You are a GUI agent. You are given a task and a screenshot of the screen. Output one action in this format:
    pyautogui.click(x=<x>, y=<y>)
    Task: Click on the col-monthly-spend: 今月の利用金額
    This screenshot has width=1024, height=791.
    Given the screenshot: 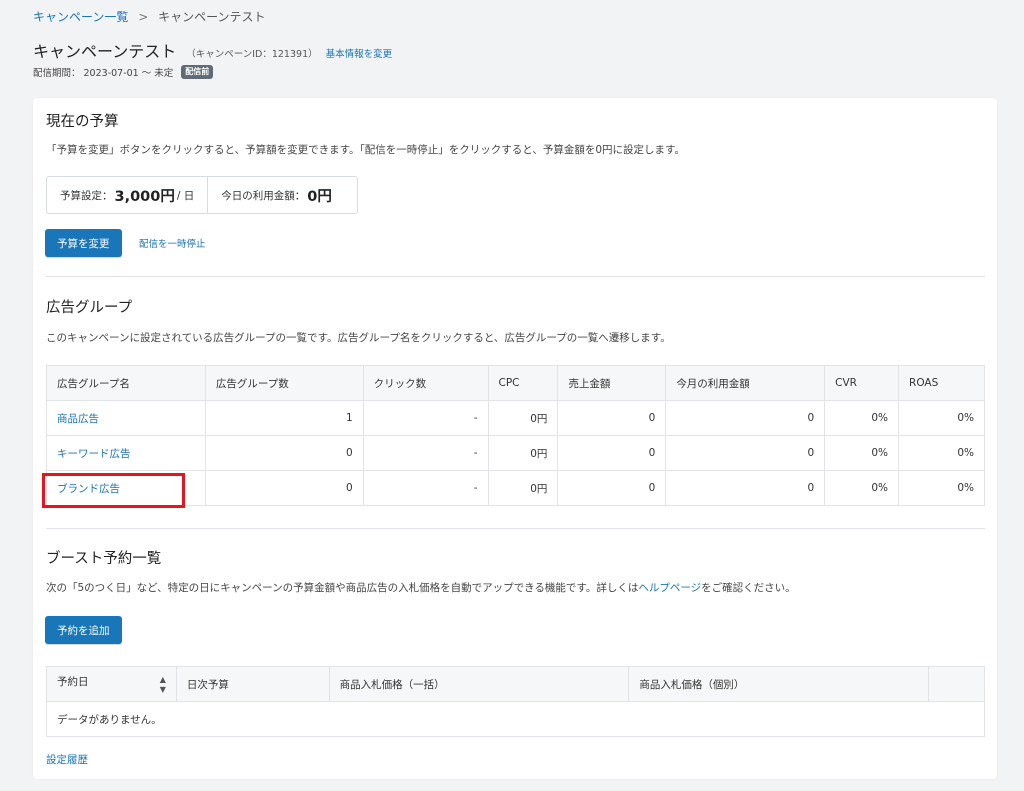 What is the action you would take?
    pyautogui.click(x=745, y=383)
    